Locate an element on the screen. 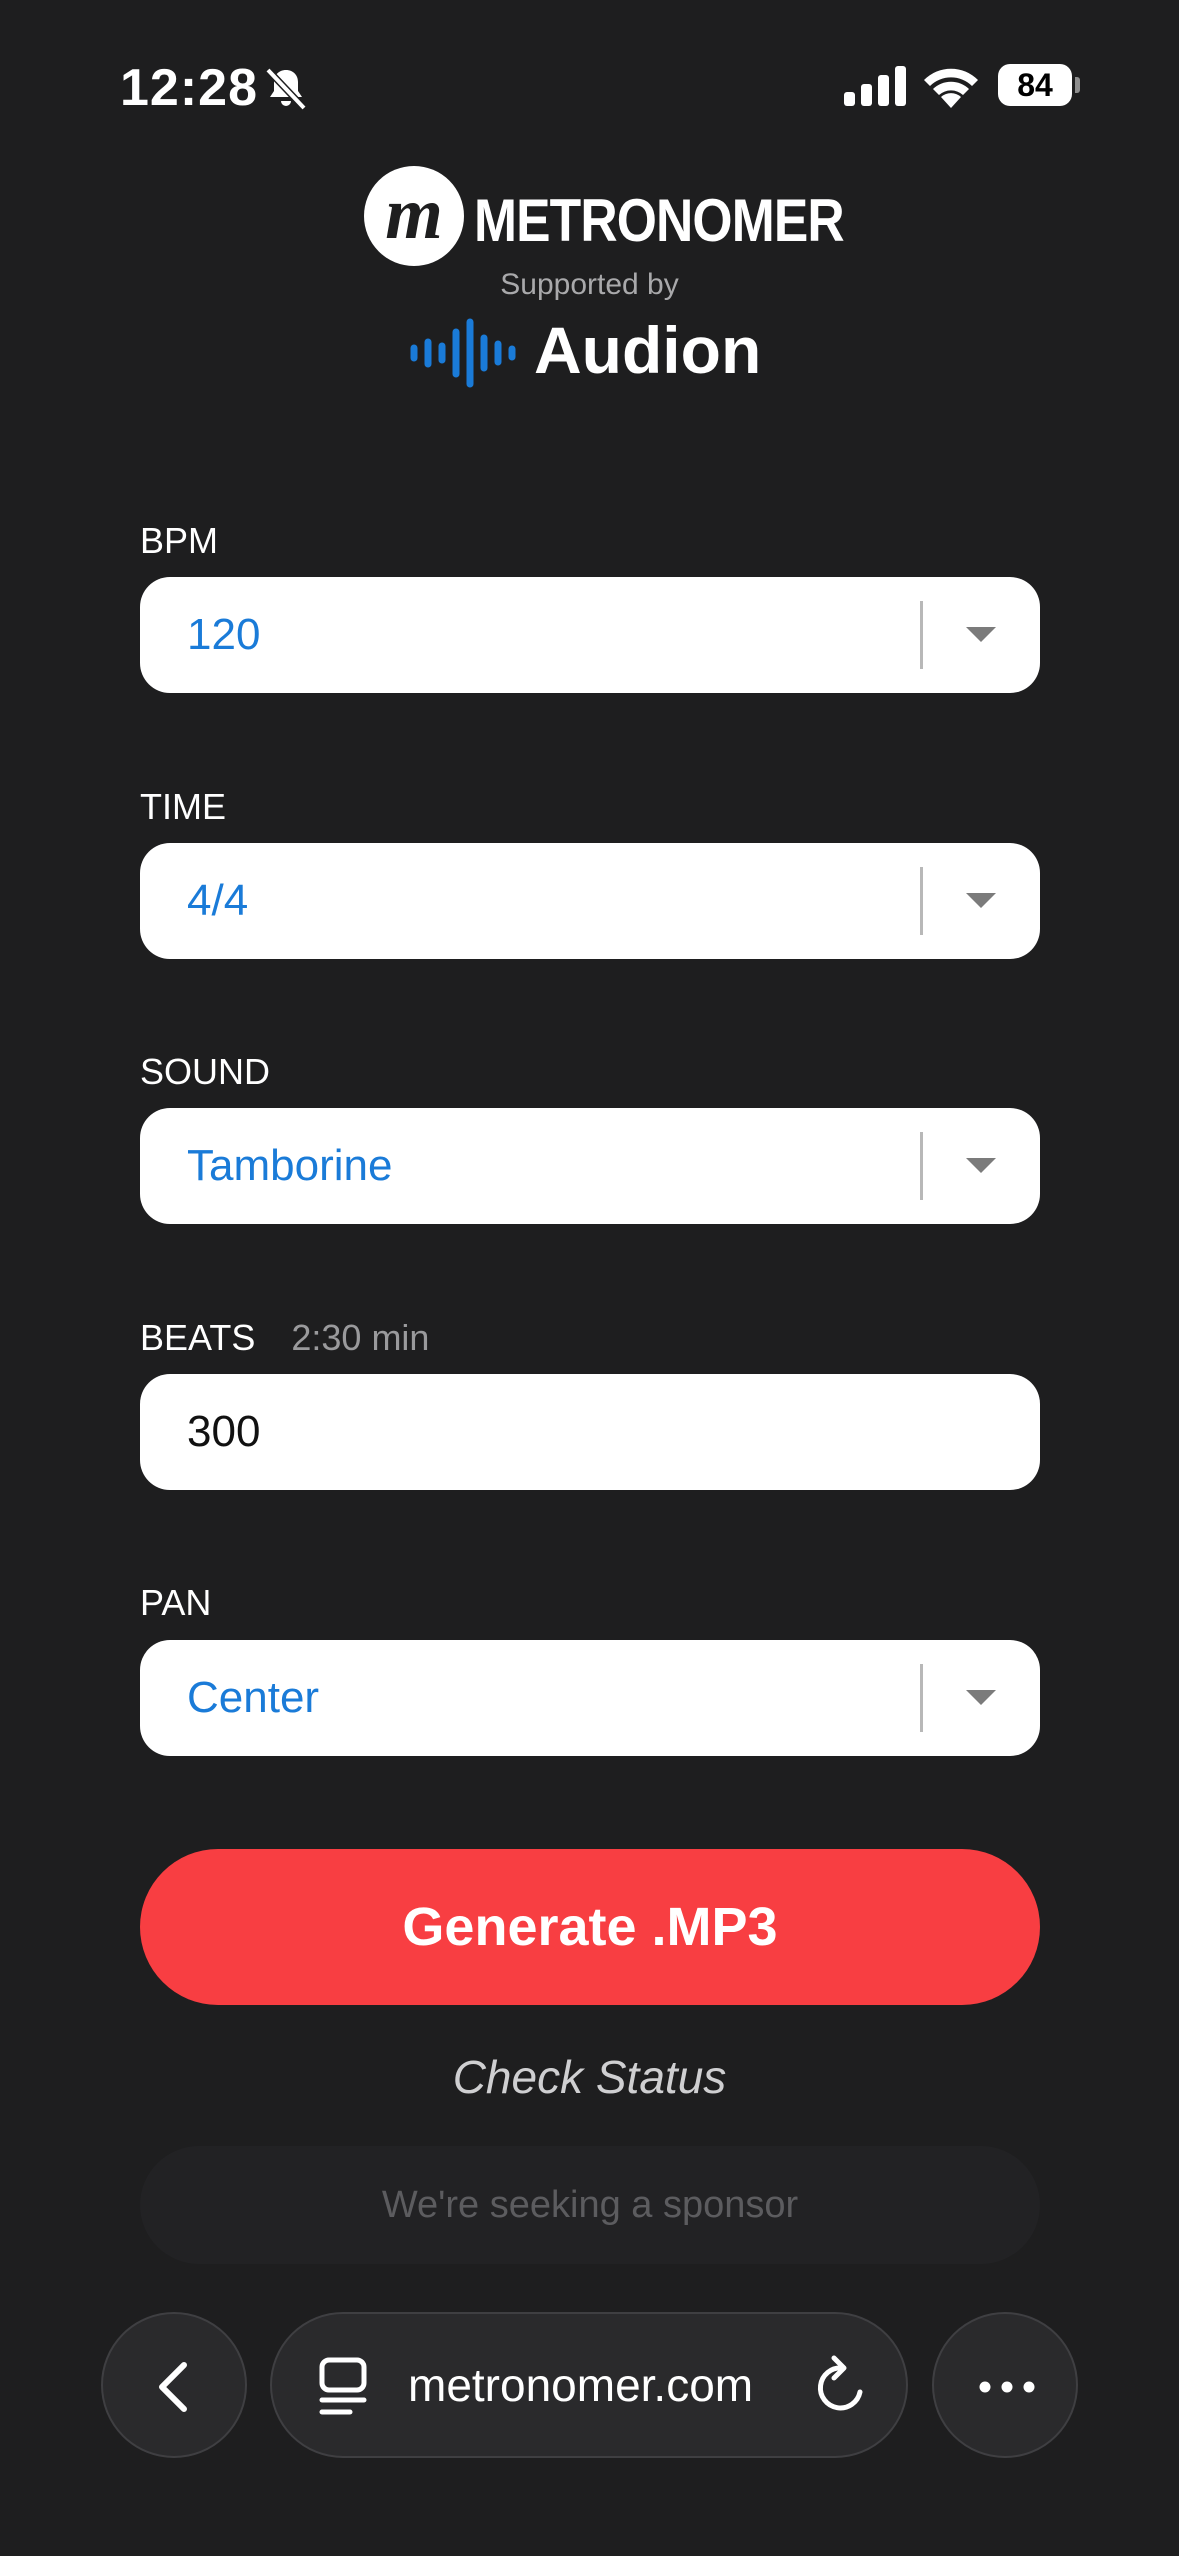  battery-cap is located at coordinates (1077, 85).